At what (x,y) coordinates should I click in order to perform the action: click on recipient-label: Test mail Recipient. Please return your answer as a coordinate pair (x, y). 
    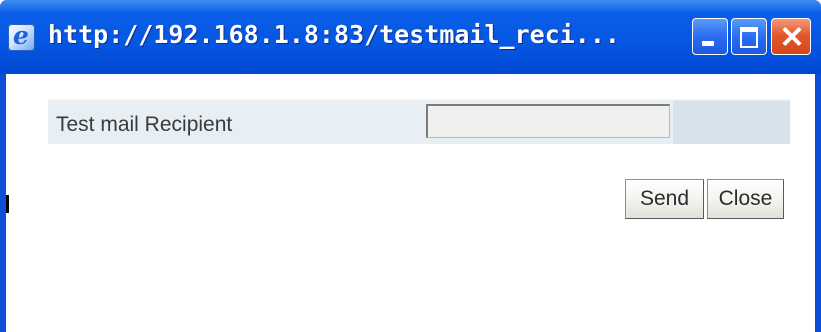
    Looking at the image, I should click on (144, 124).